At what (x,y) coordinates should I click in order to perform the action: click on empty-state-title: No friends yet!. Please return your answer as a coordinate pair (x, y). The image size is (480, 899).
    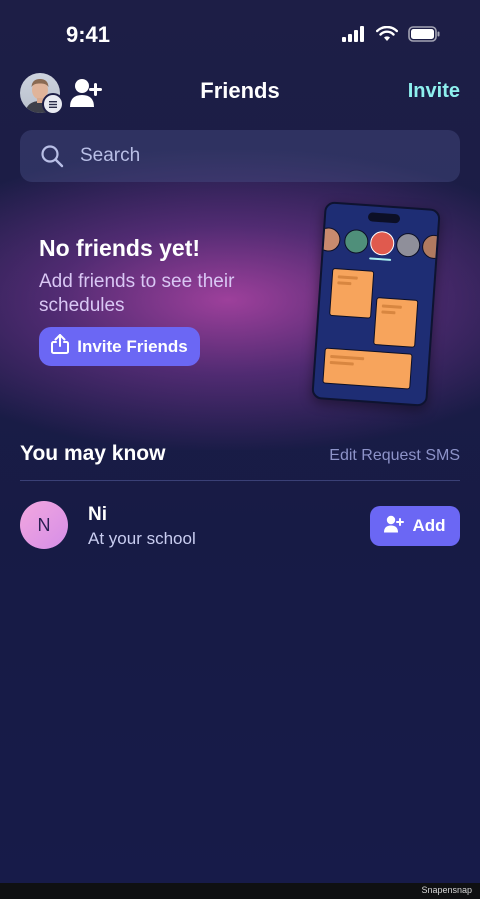
    Looking at the image, I should click on (120, 248).